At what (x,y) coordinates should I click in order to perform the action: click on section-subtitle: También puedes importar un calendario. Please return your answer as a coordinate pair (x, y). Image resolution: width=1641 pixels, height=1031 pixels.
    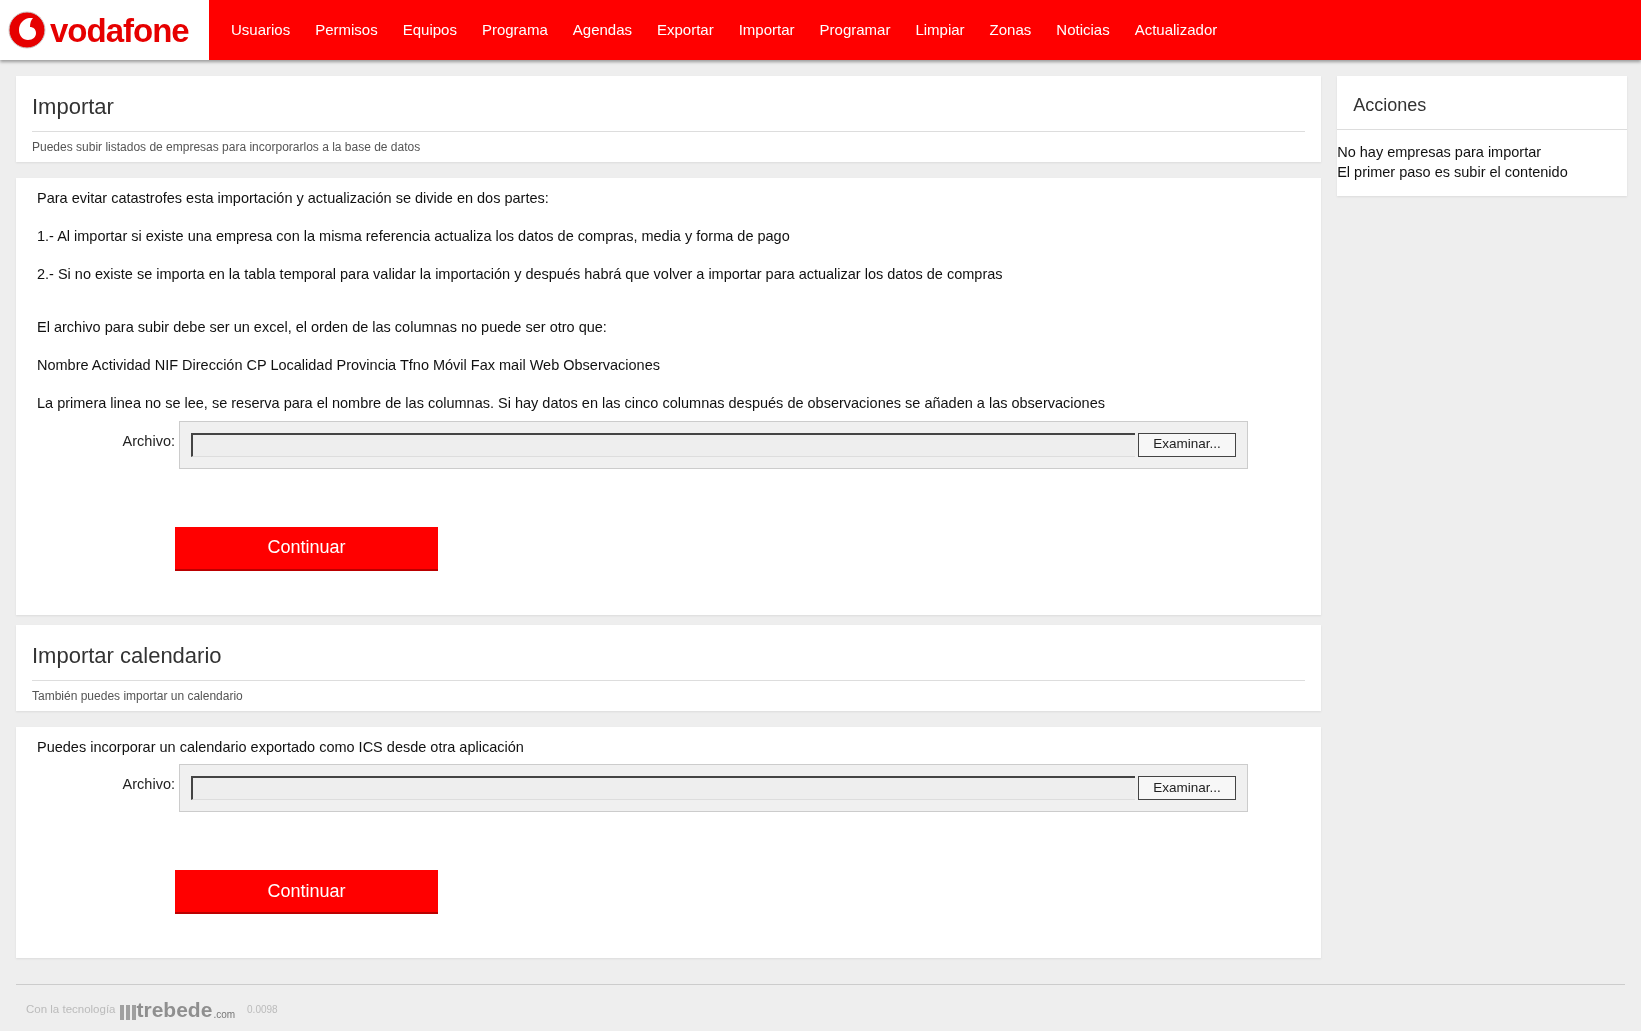
    Looking at the image, I should click on (138, 696).